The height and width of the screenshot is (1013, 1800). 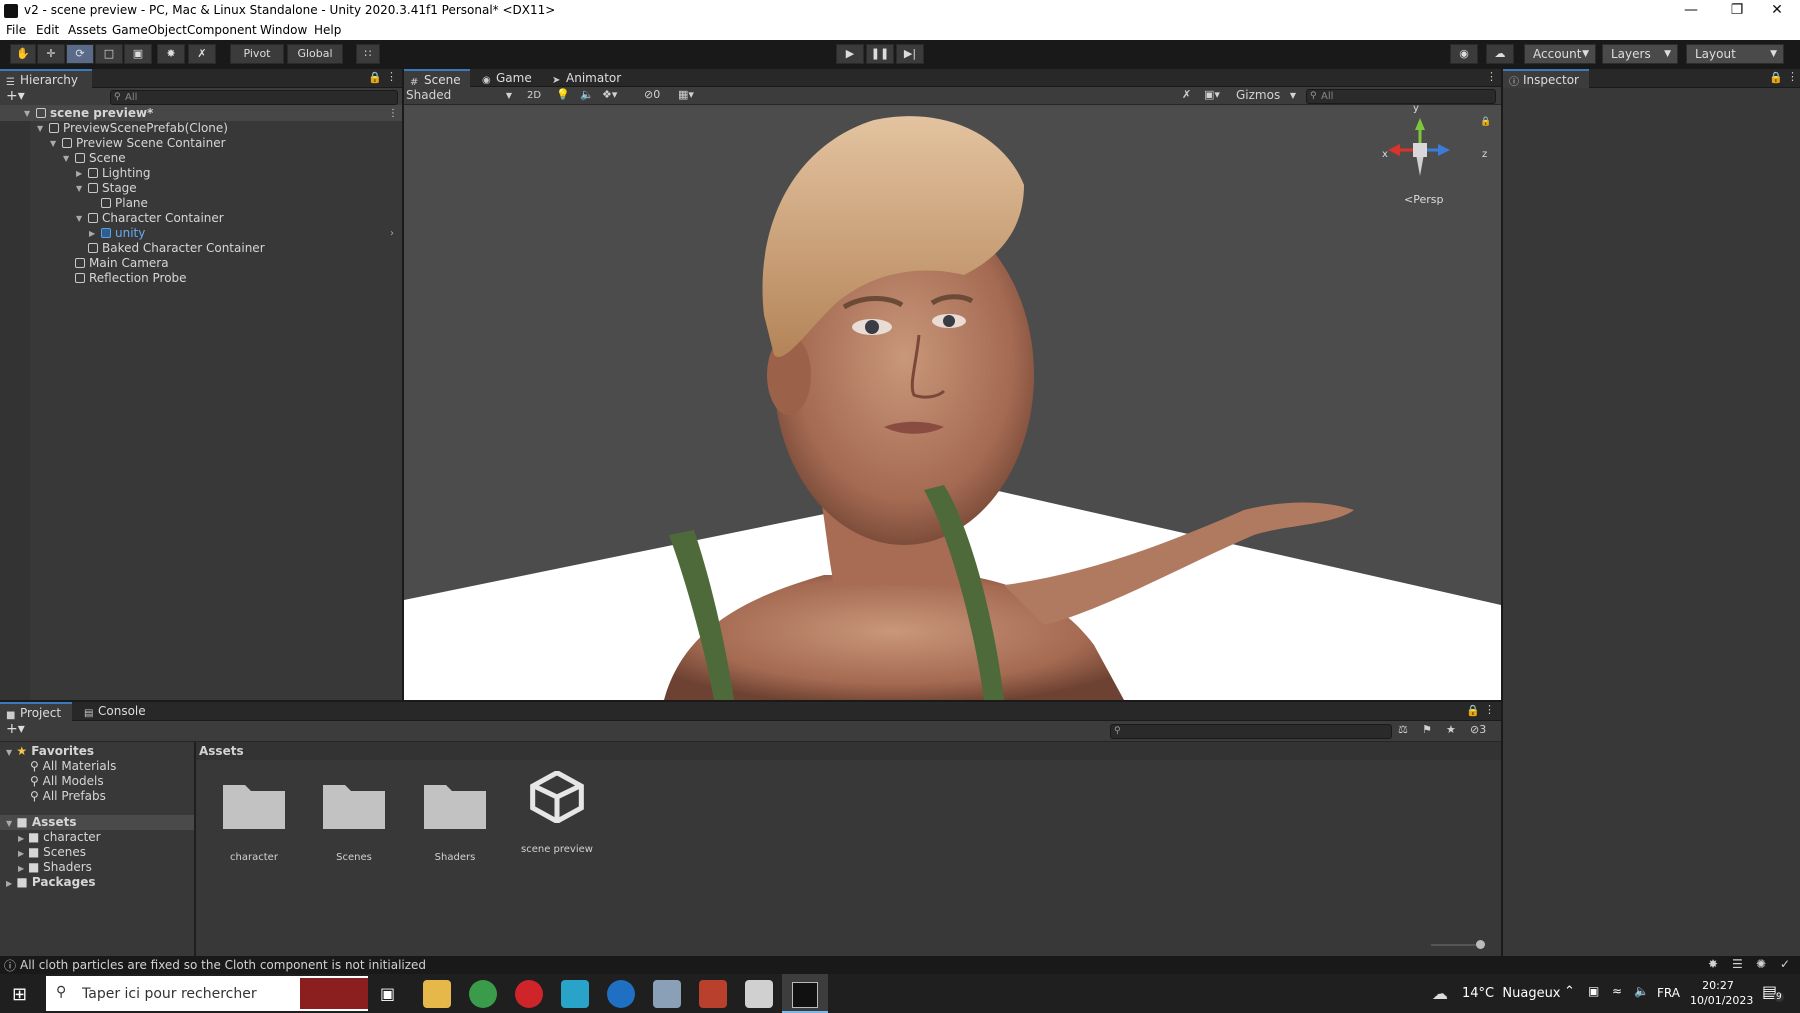 What do you see at coordinates (591, 78) in the screenshot?
I see `tab-animator: ➤ Animator` at bounding box center [591, 78].